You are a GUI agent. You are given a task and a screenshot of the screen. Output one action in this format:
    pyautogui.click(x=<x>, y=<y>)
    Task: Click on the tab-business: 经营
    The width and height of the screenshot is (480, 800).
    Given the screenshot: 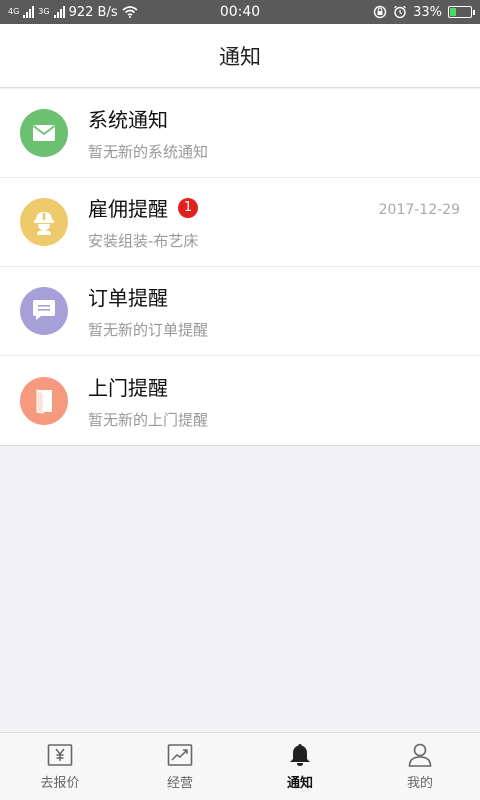 What is the action you would take?
    pyautogui.click(x=180, y=766)
    